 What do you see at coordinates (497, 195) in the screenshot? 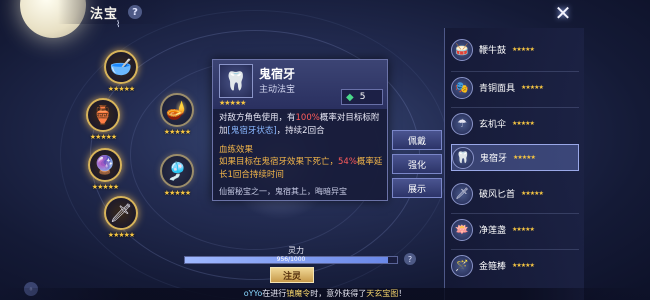
I see `list-item-name: 破风匕首` at bounding box center [497, 195].